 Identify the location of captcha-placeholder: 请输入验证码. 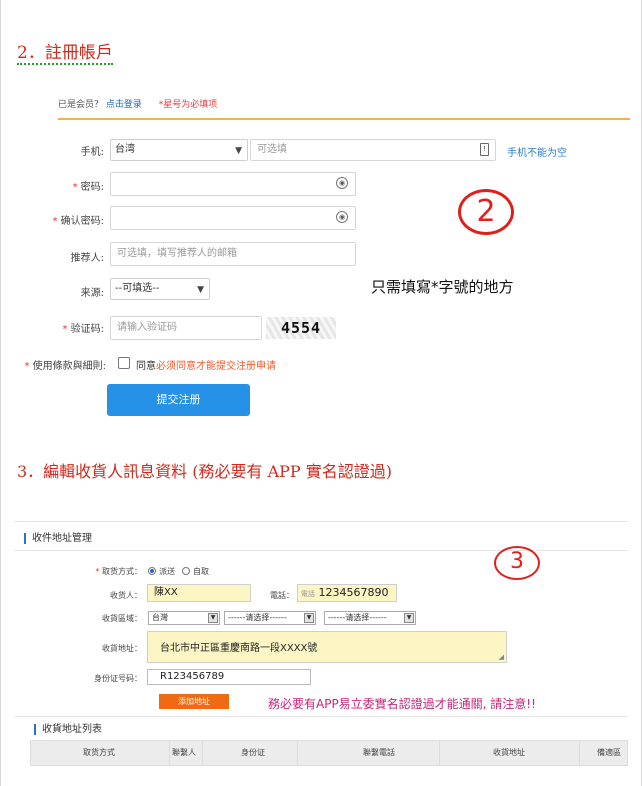
(147, 327).